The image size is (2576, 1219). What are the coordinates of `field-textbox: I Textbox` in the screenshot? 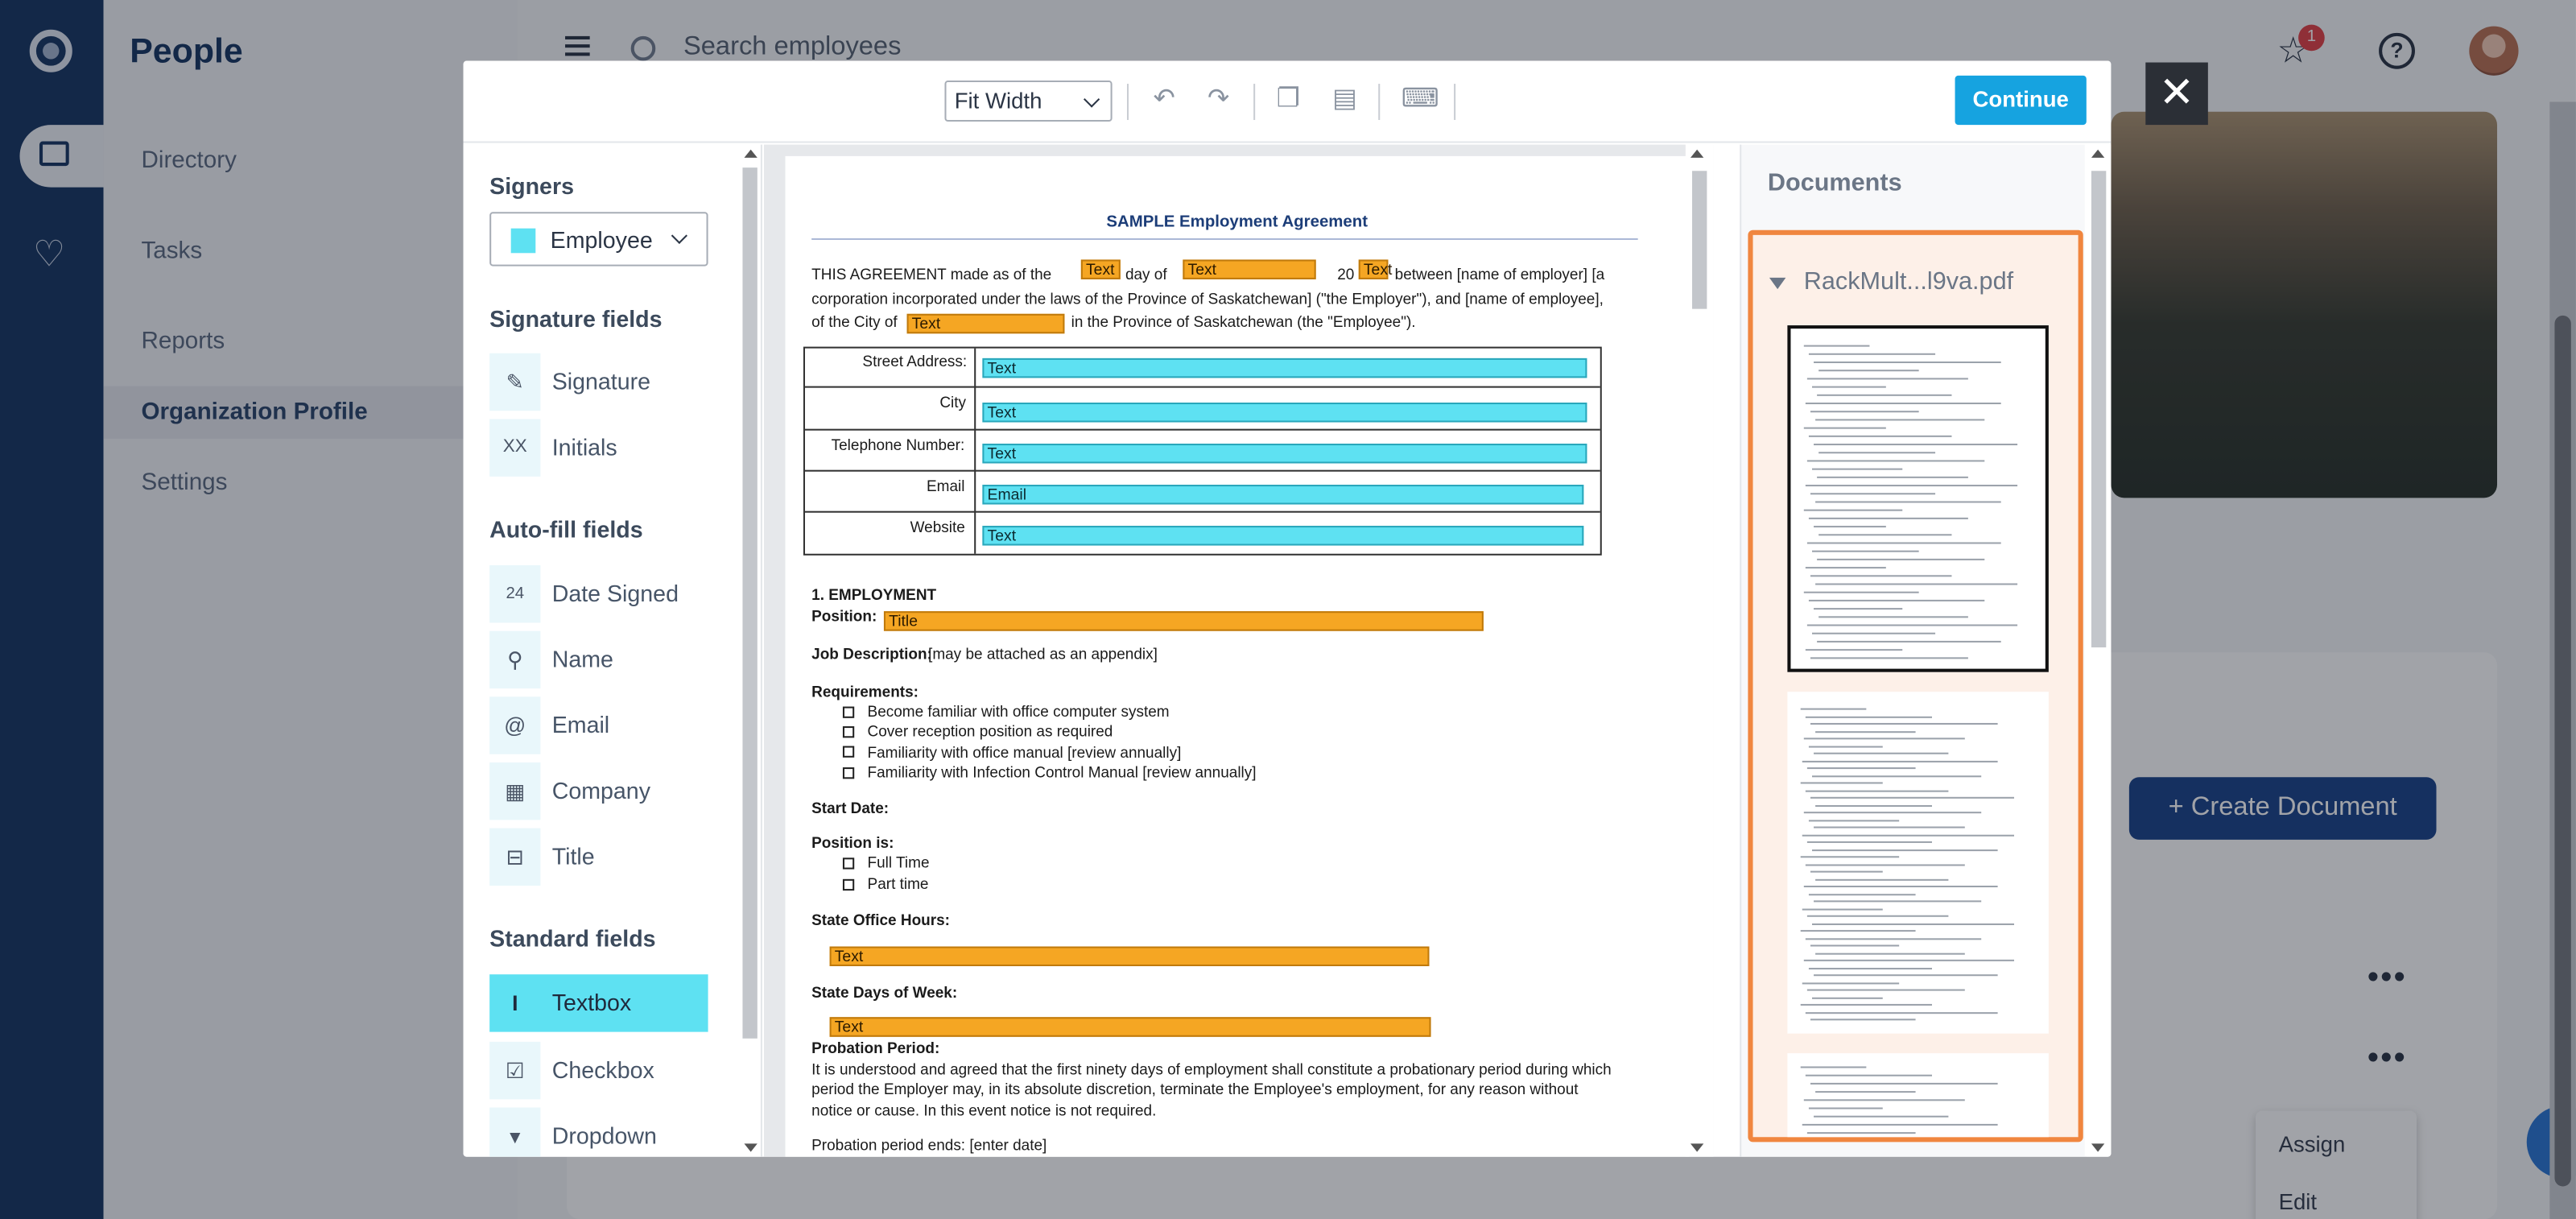 It's located at (598, 1003).